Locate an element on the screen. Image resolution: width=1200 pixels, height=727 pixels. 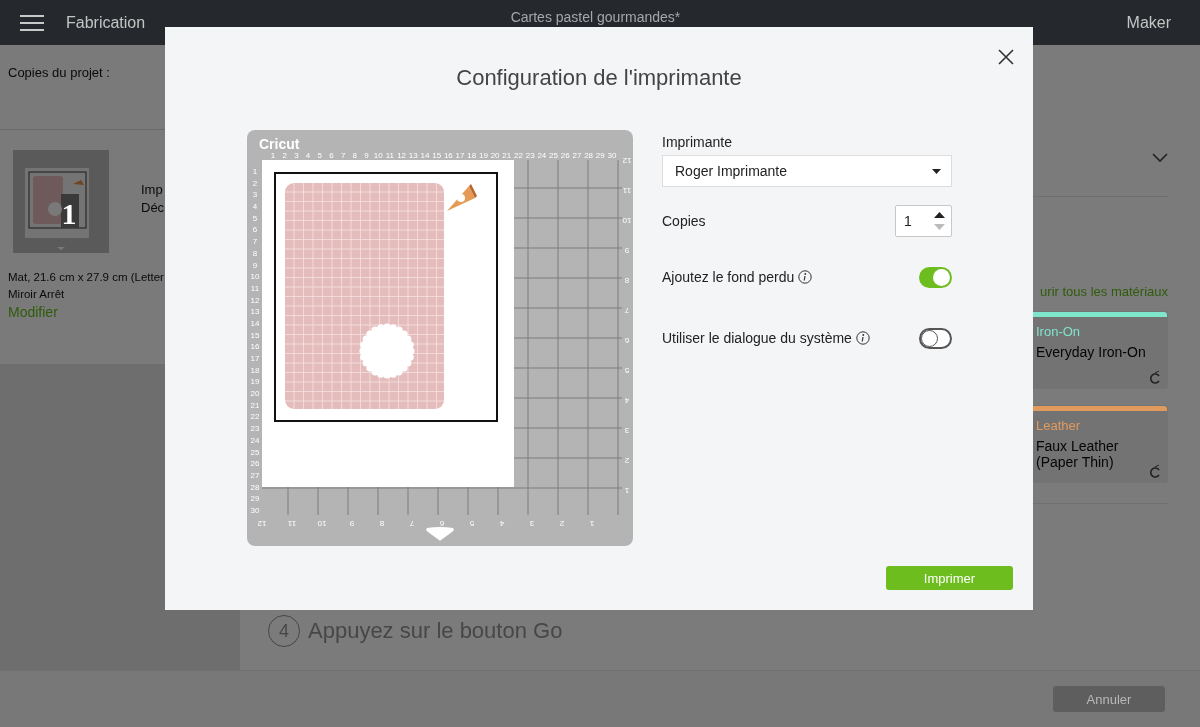
ruler-label: 15 is located at coordinates (437, 155).